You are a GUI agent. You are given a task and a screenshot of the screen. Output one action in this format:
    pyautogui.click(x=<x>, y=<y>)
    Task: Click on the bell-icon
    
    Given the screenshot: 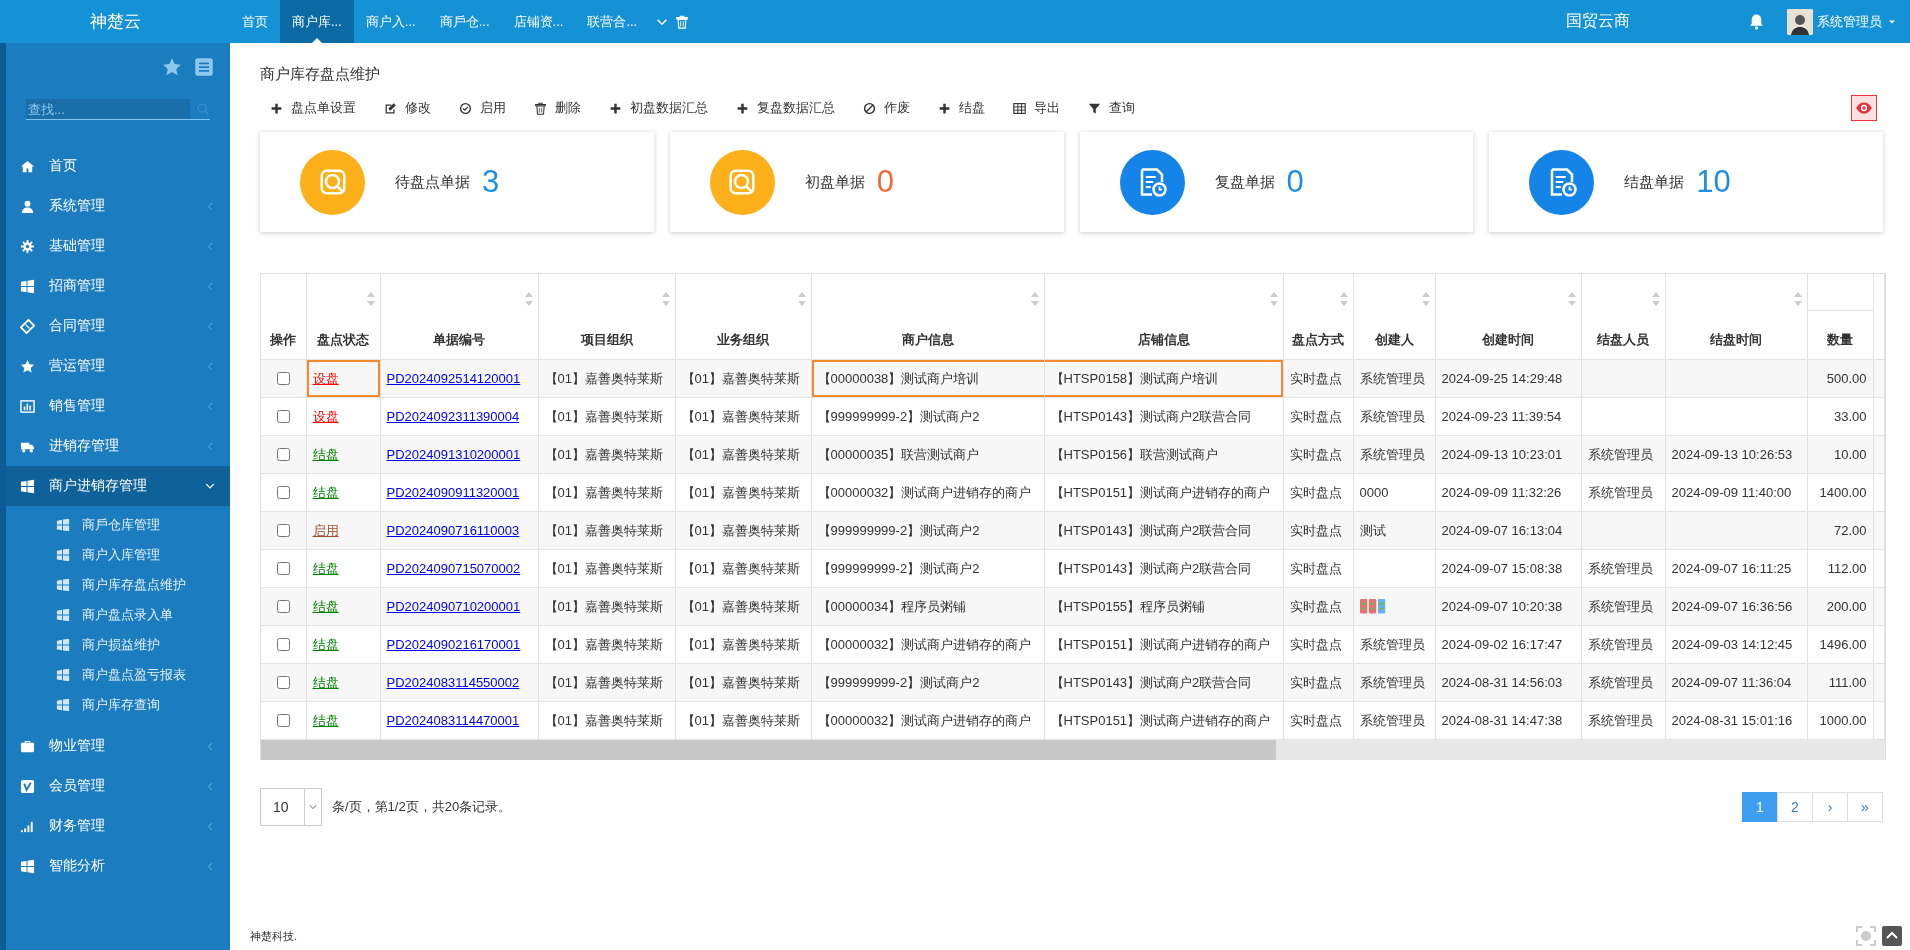 What is the action you would take?
    pyautogui.click(x=1756, y=21)
    